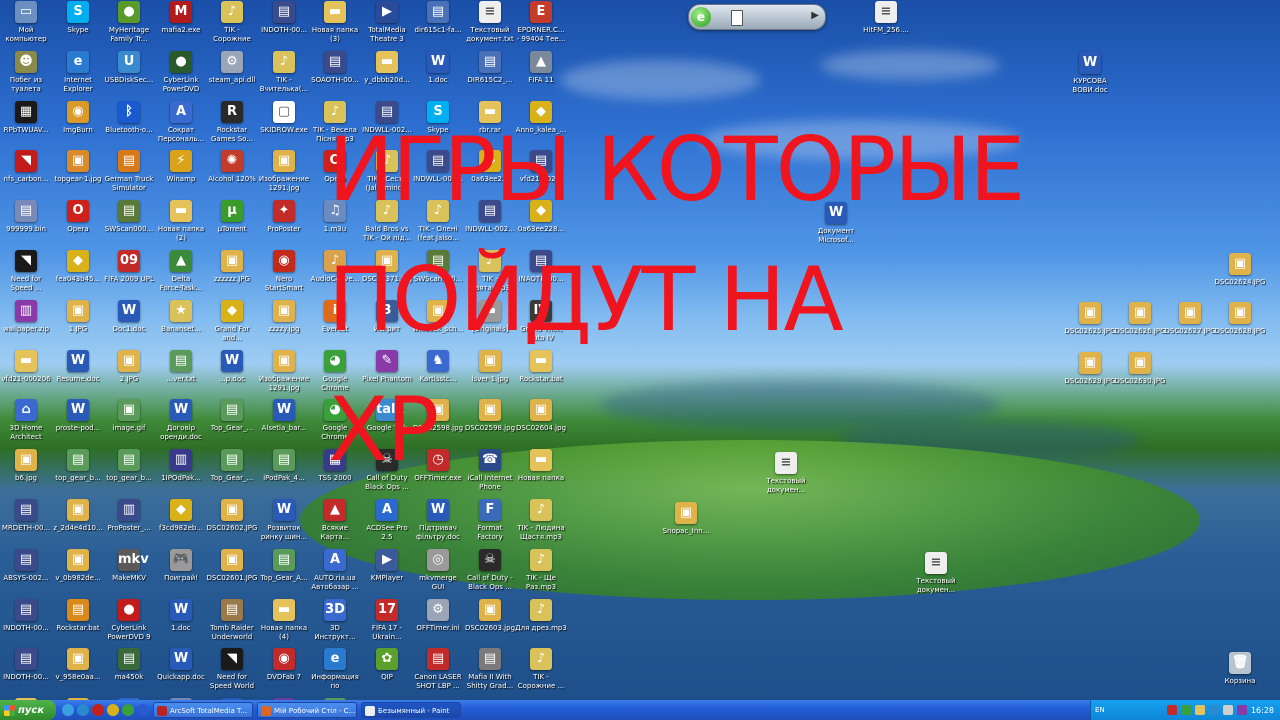 The width and height of the screenshot is (1280, 720). What do you see at coordinates (232, 672) in the screenshot?
I see `desktop-icon: ◥ Need for Speed World` at bounding box center [232, 672].